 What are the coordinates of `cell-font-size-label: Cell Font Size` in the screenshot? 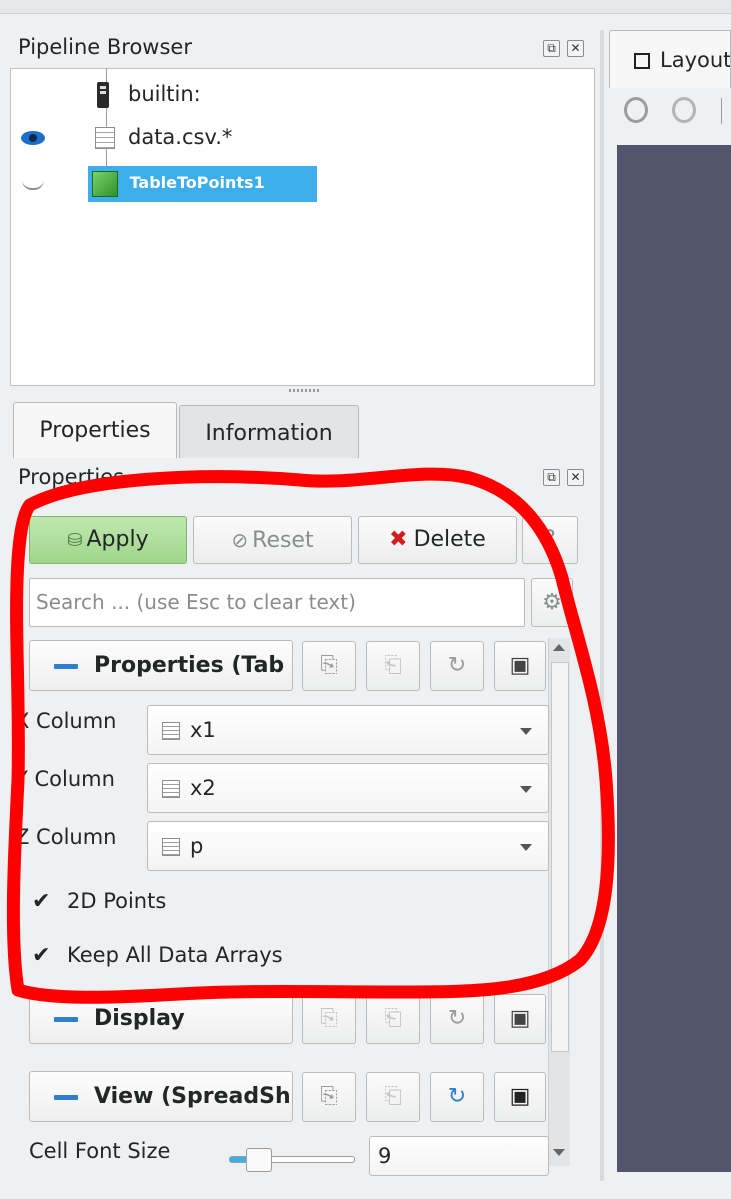 It's located at (100, 1151).